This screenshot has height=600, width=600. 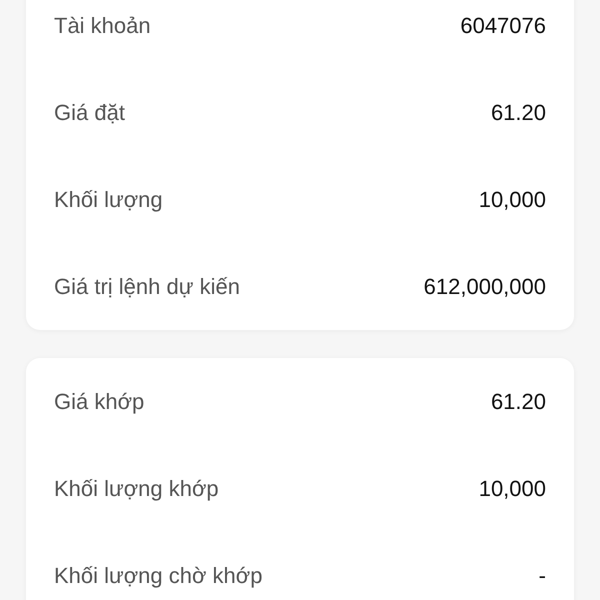 What do you see at coordinates (503, 26) in the screenshot?
I see `field-value: 6047076` at bounding box center [503, 26].